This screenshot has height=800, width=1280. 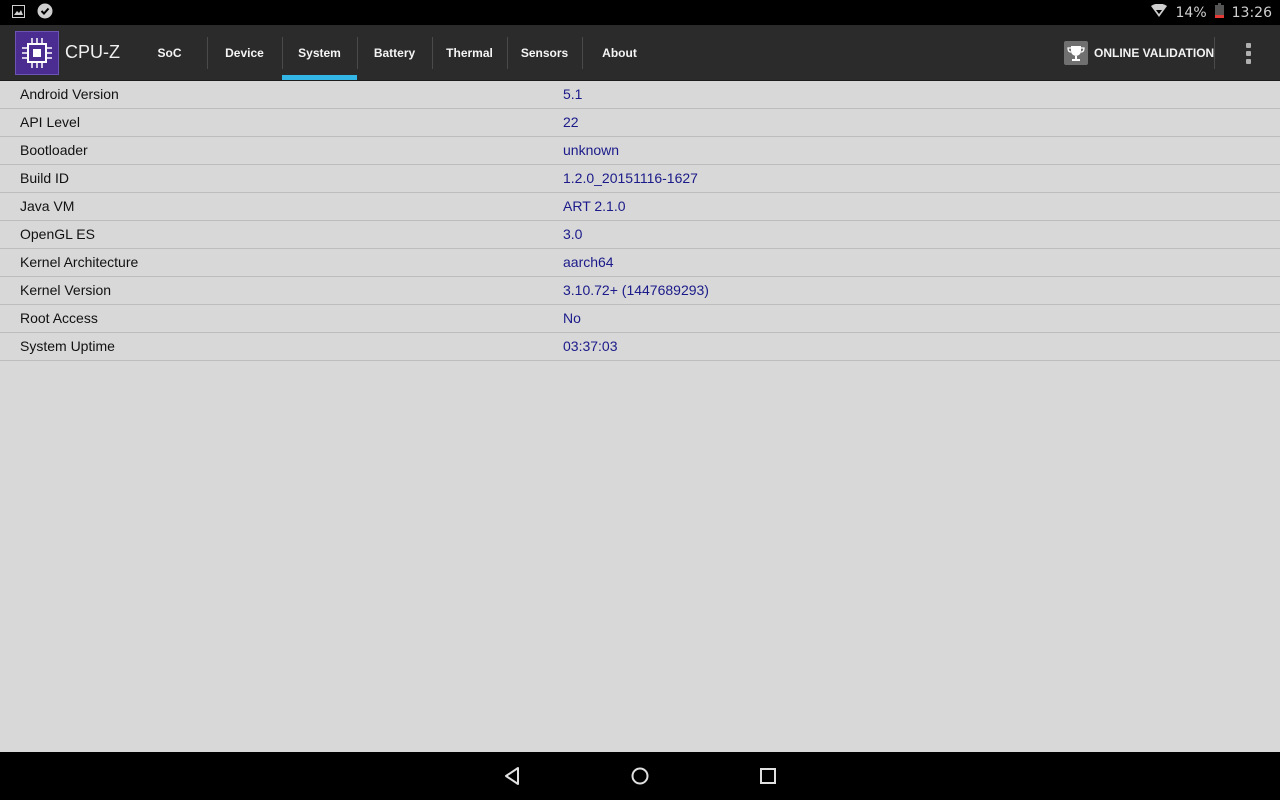 What do you see at coordinates (54, 150) in the screenshot?
I see `info-label: Bootloader` at bounding box center [54, 150].